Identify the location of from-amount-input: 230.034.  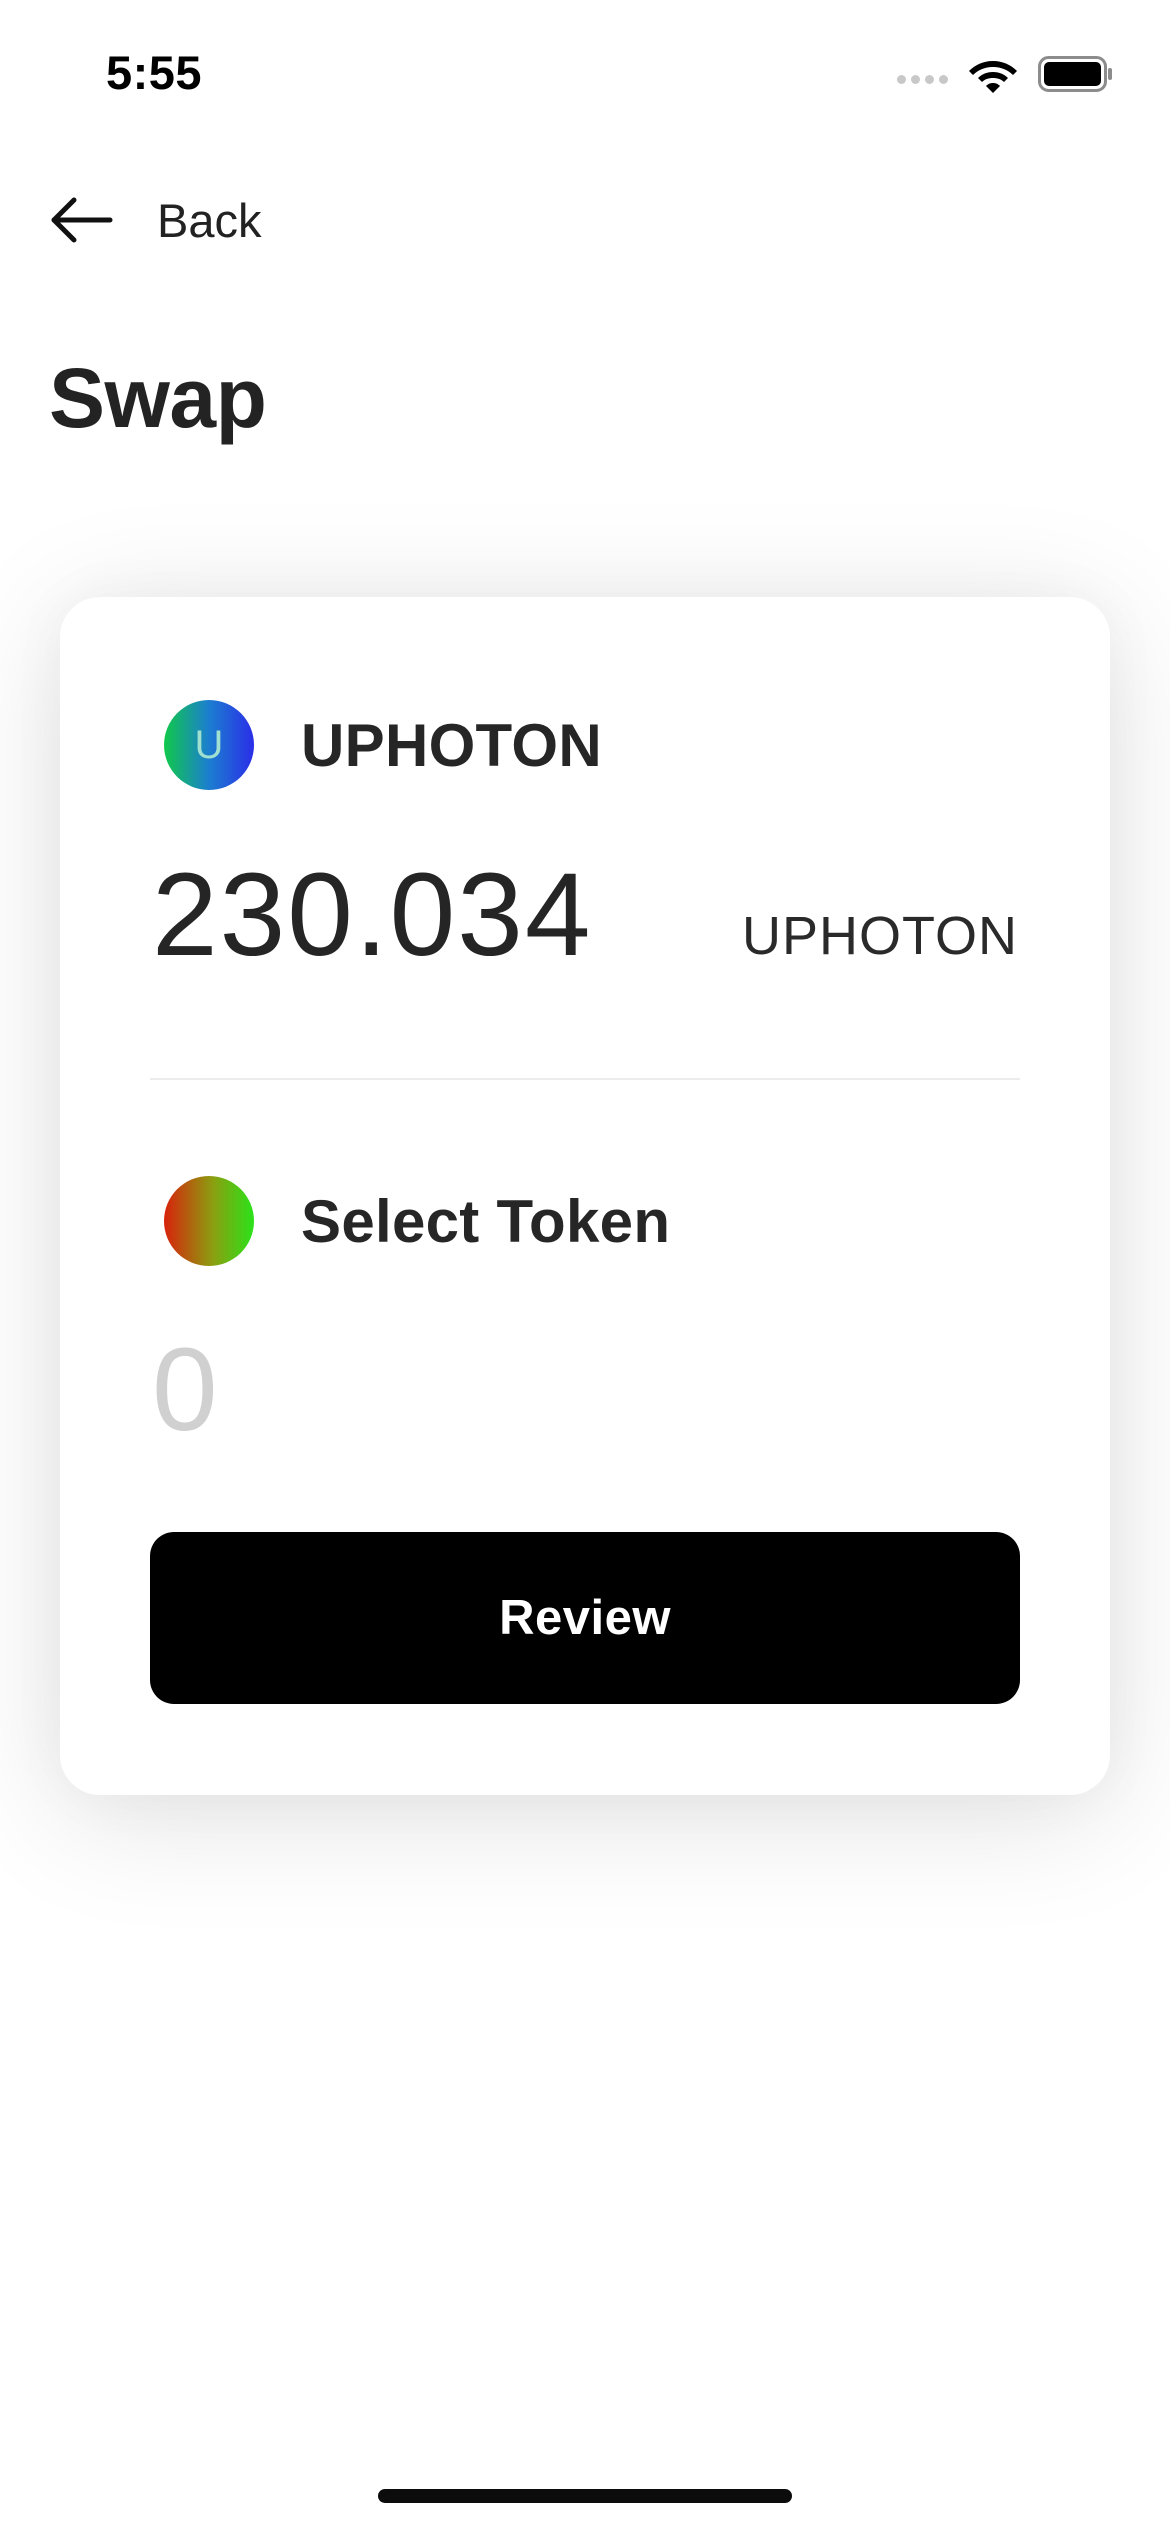
(372, 915).